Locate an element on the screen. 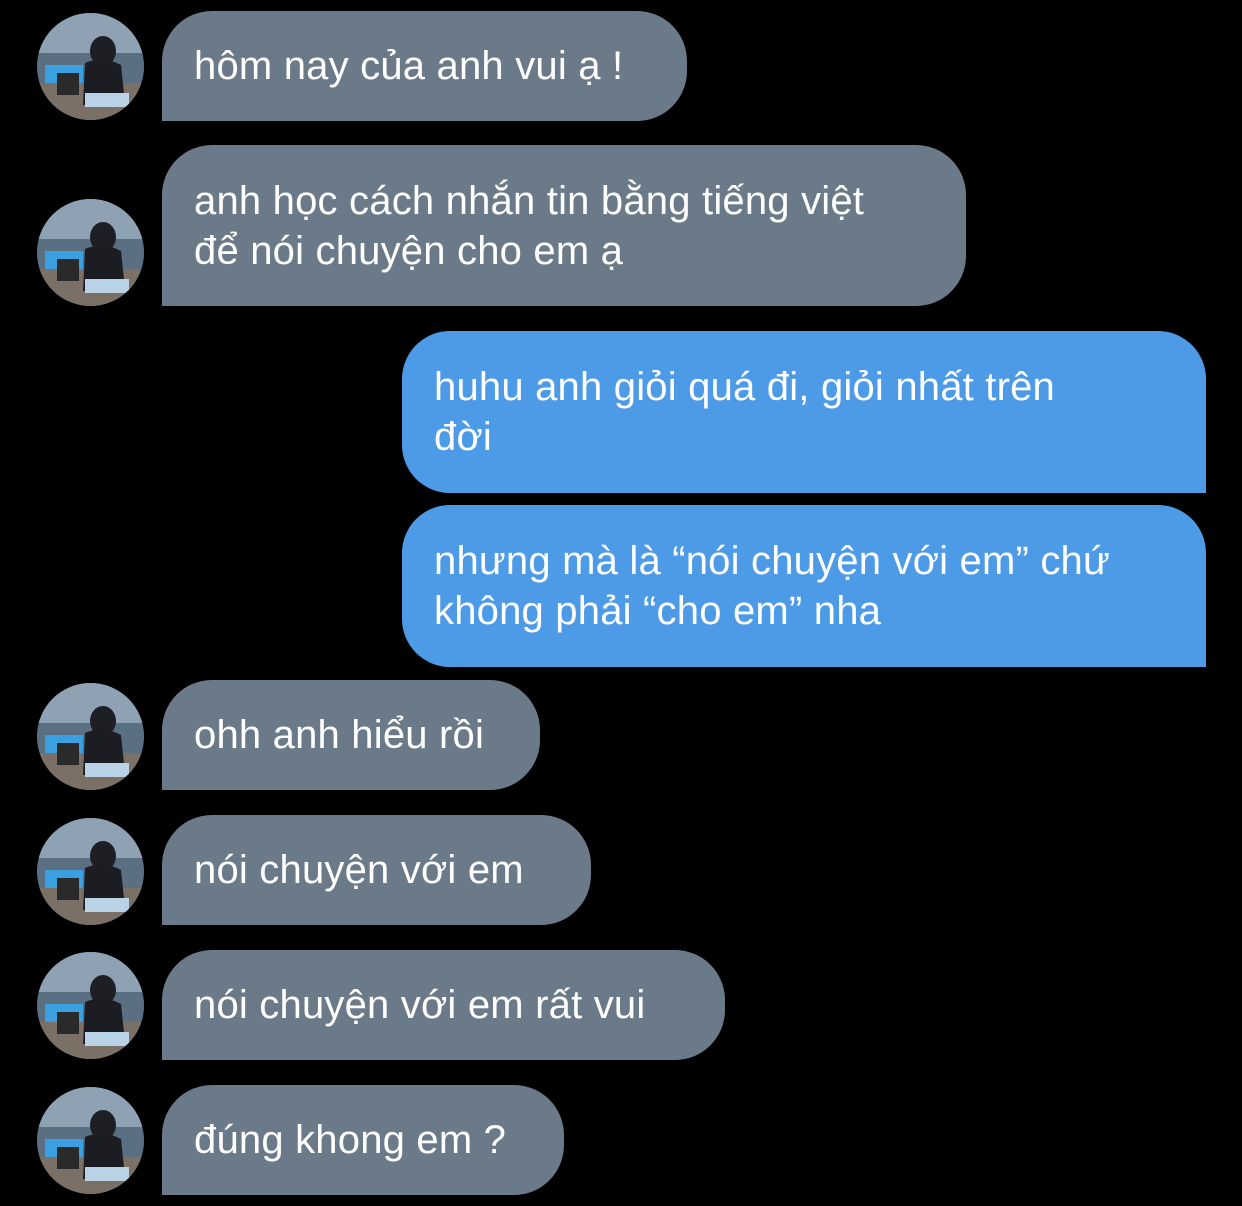  incoming-message: ohh anh hiểu rồi is located at coordinates (351, 735).